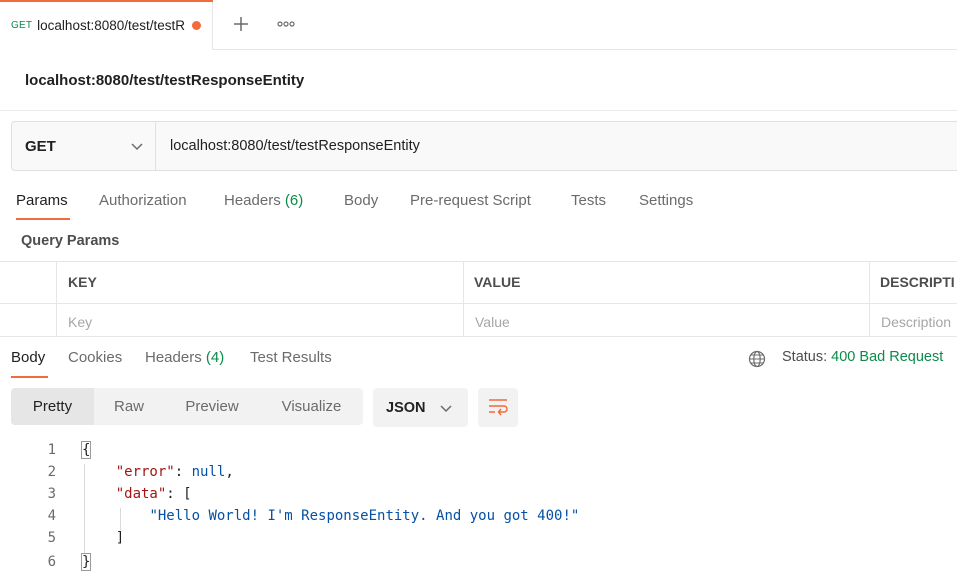 This screenshot has height=576, width=957. Describe the element at coordinates (286, 24) in the screenshot. I see `more-horizontal-icon` at that location.